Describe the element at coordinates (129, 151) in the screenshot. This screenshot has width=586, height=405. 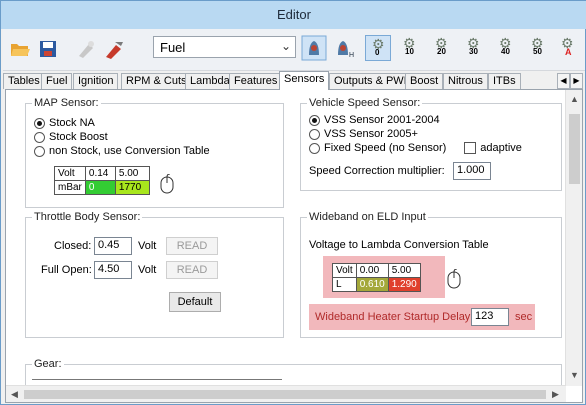
I see `radio-non-stock-label: non Stock, use Conversion Table` at that location.